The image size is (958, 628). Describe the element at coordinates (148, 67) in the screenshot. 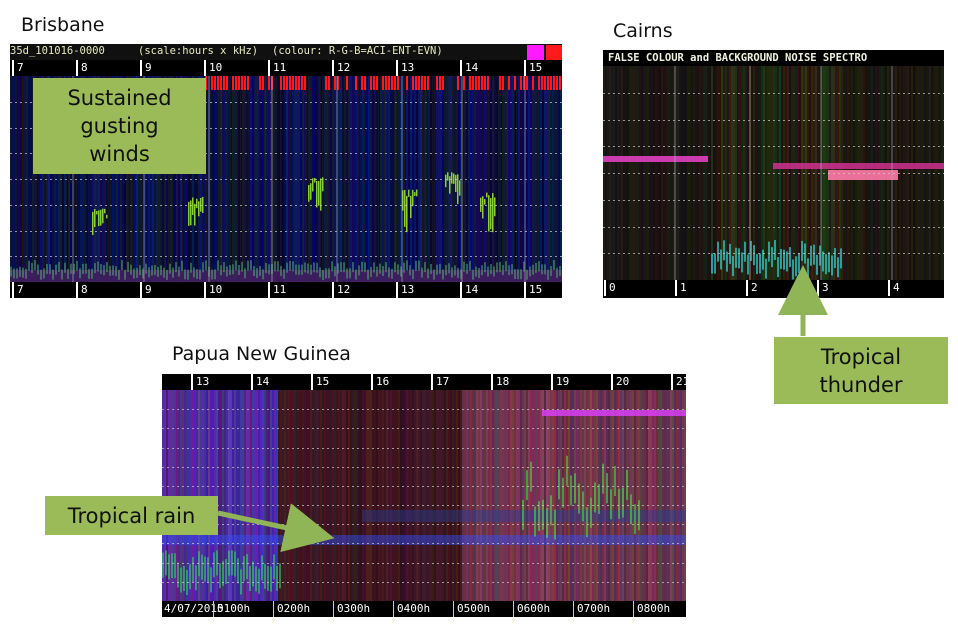

I see `brisbane-top-hour-label: 9` at that location.